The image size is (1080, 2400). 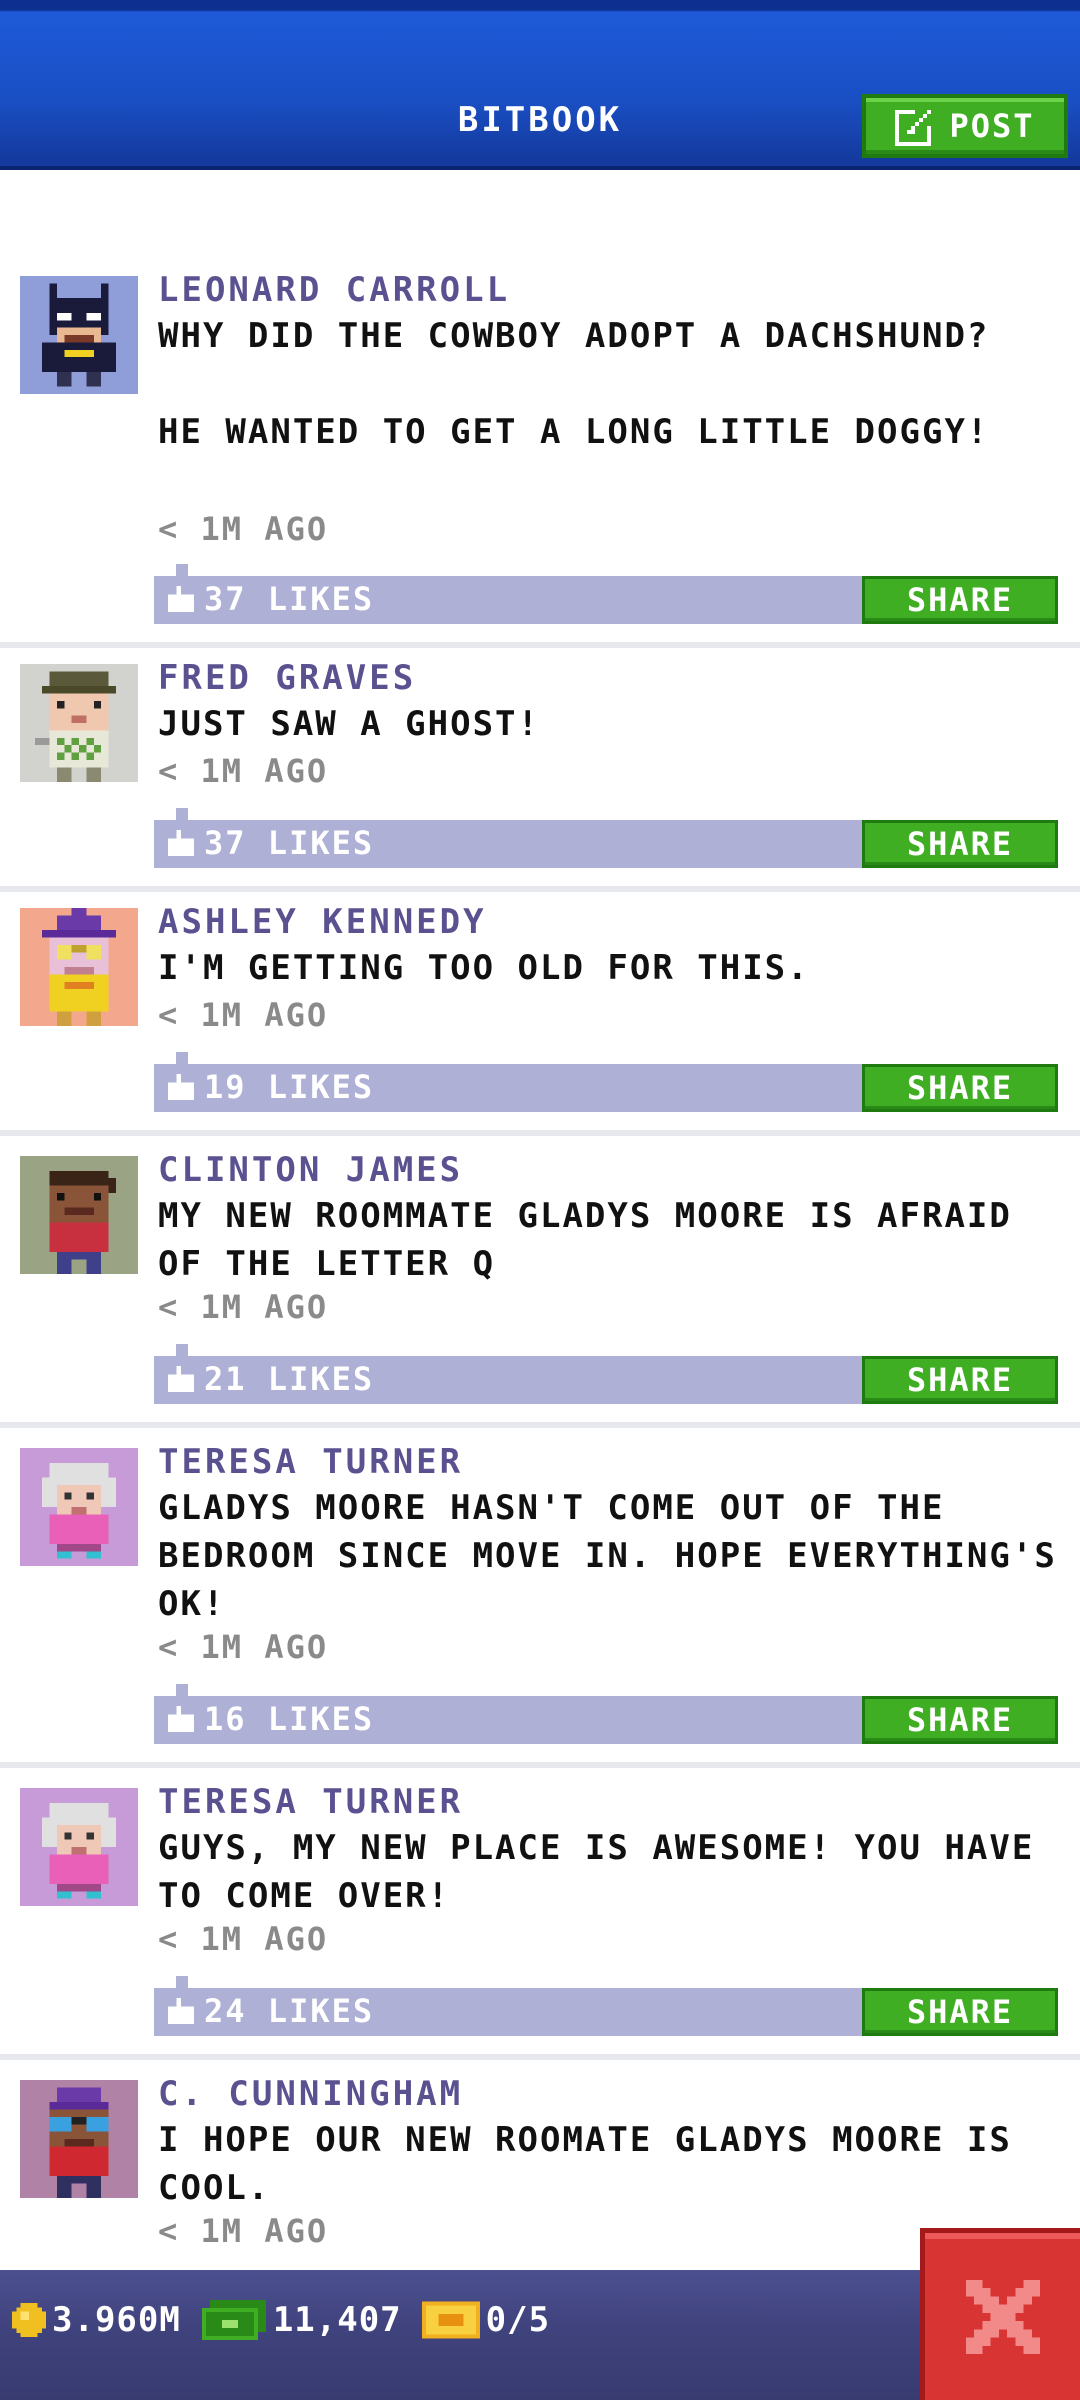 I want to click on bux-stat: 11,407, so click(x=301, y=2320).